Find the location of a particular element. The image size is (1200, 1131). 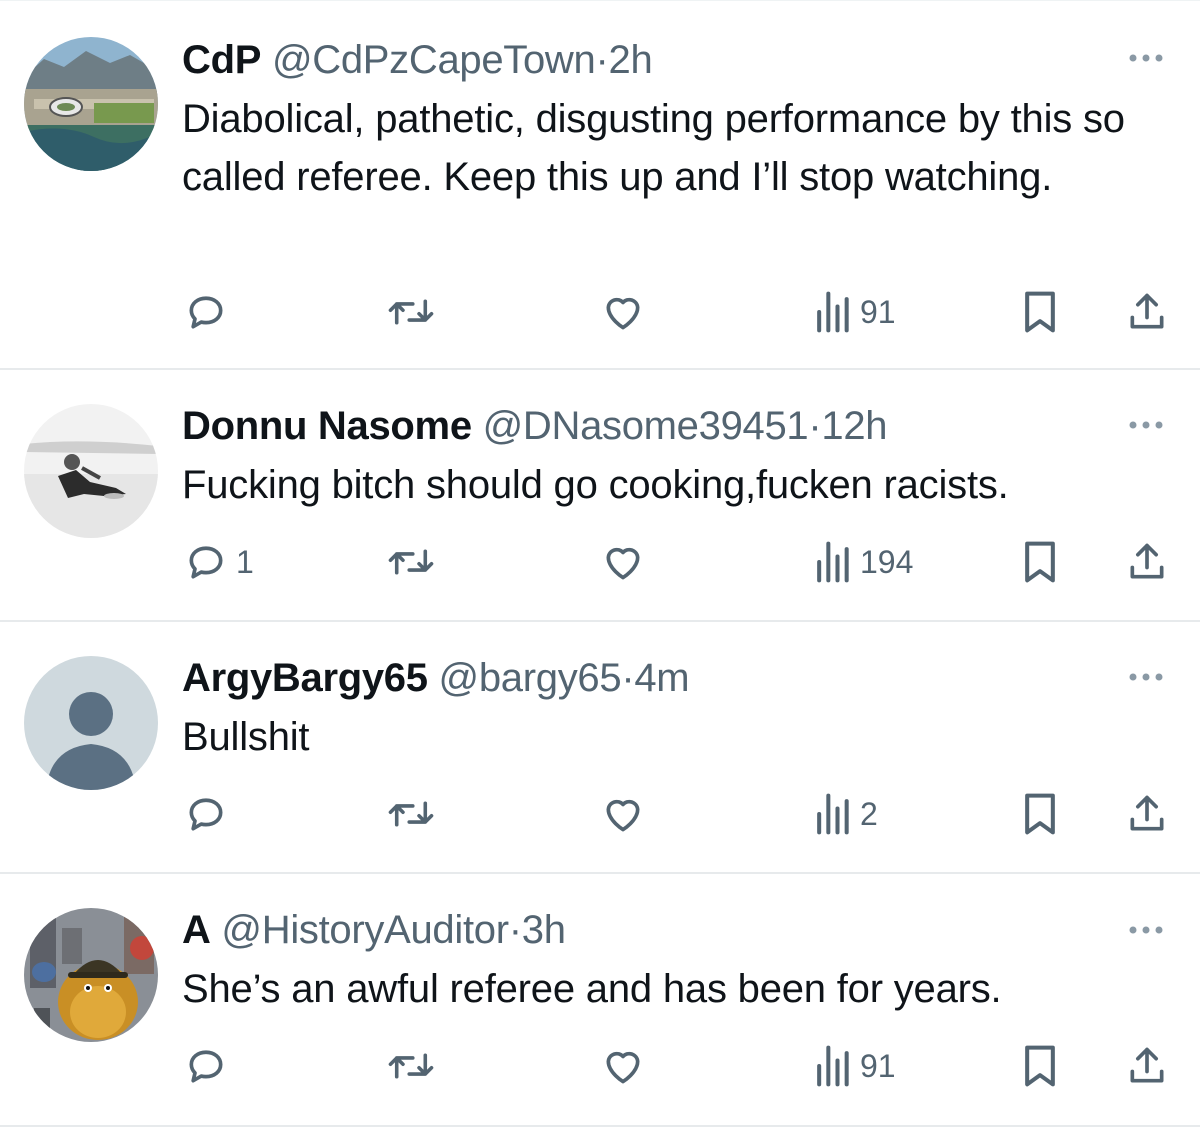

views-button: 194 is located at coordinates (862, 562).